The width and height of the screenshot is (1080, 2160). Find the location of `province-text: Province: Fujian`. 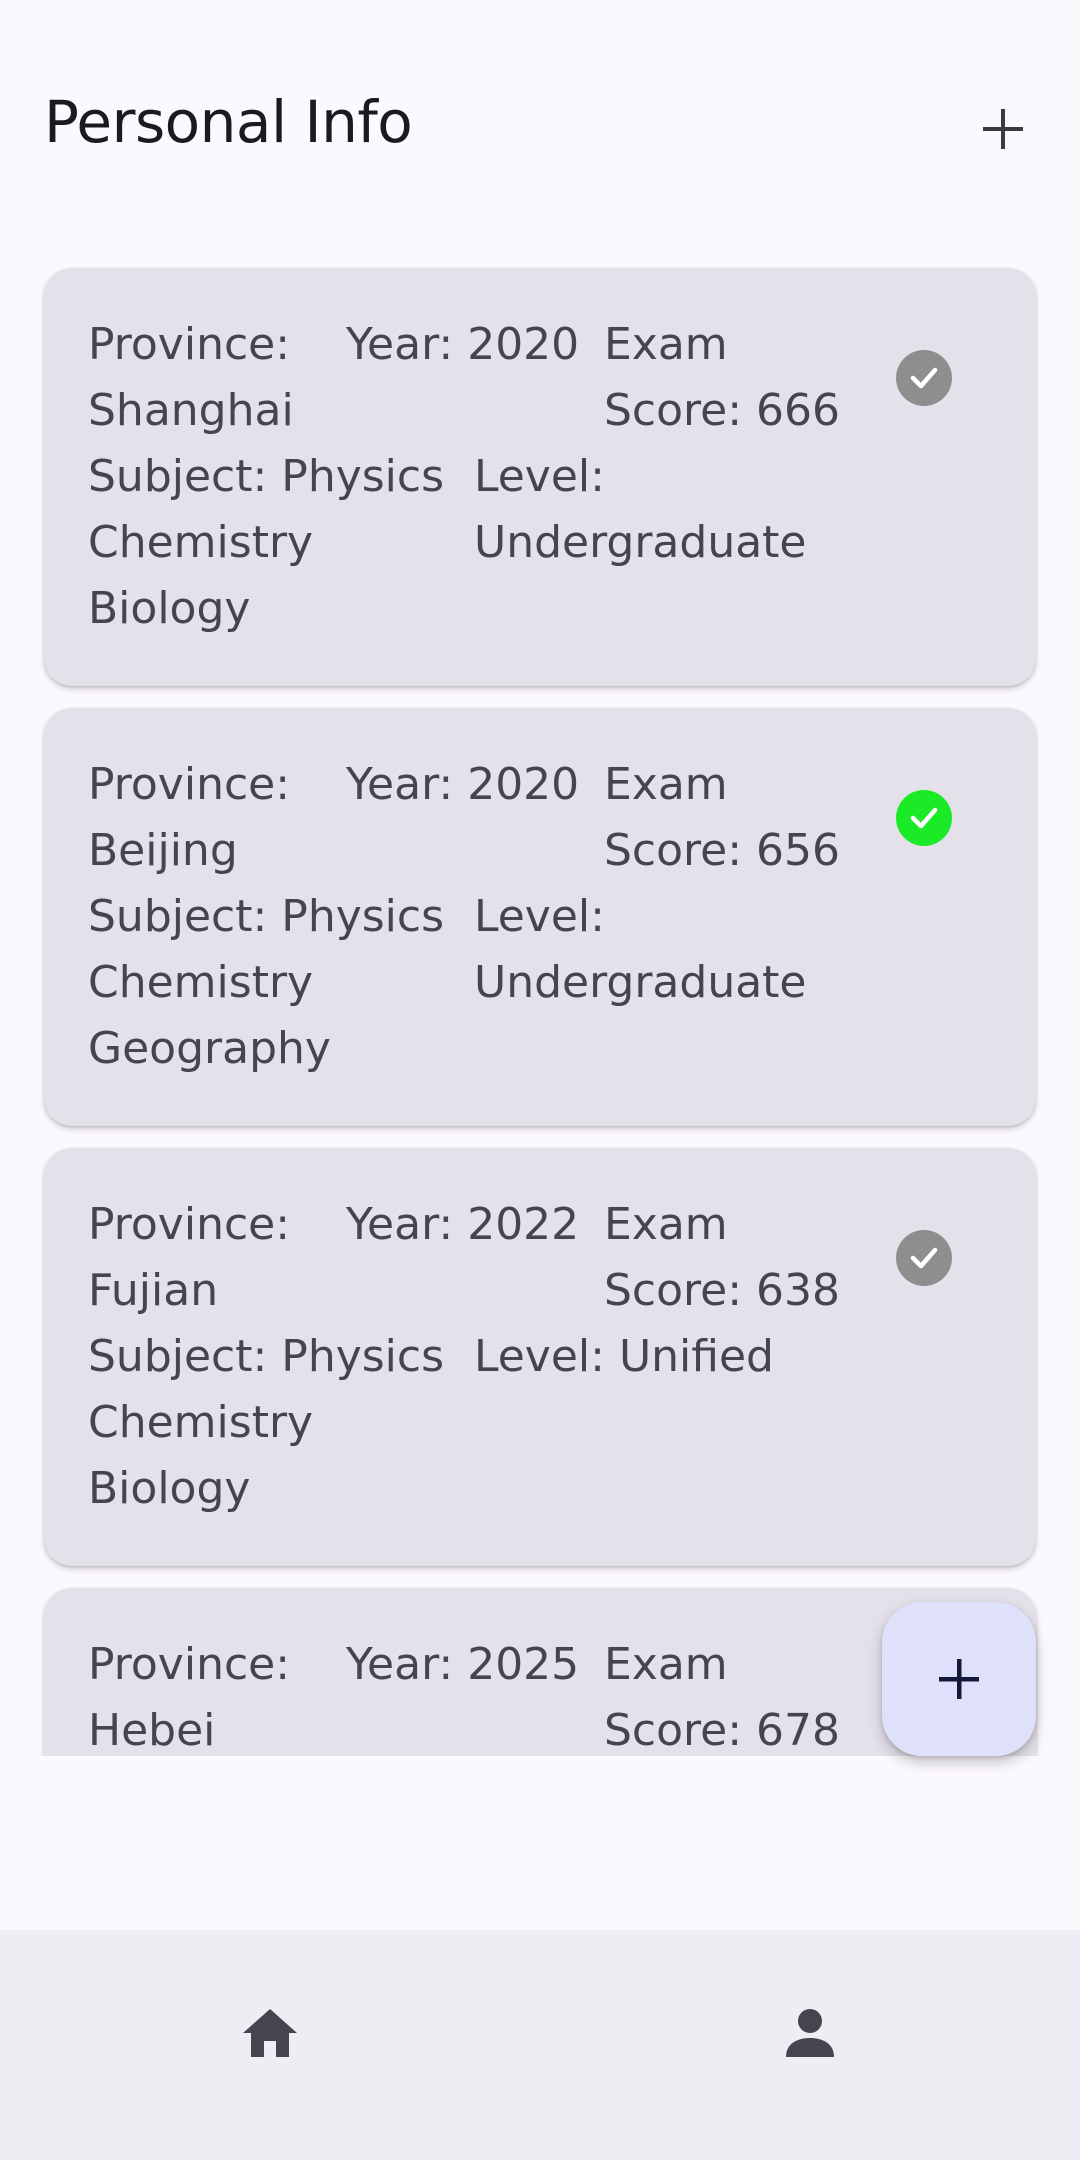

province-text: Province: Fujian is located at coordinates (189, 1257).